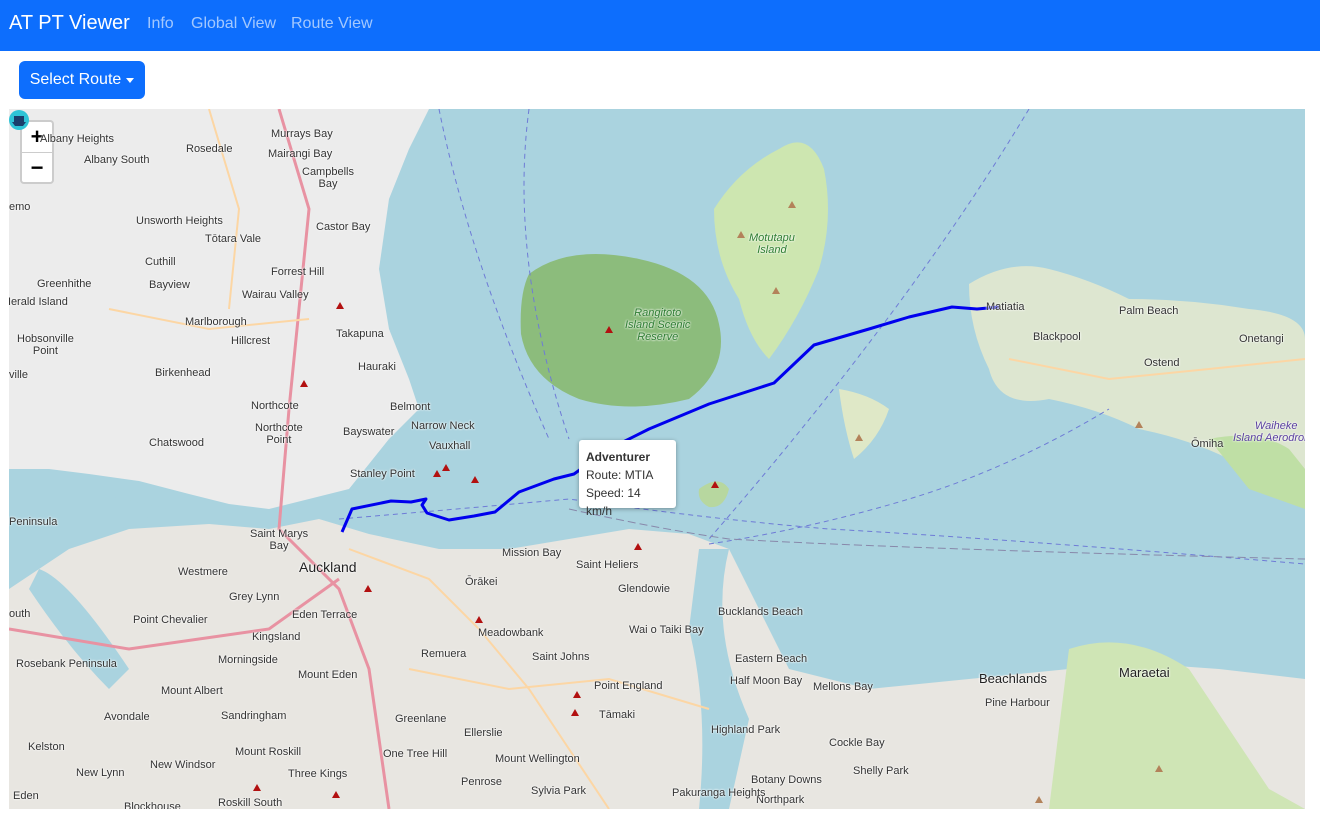 The height and width of the screenshot is (820, 1320). What do you see at coordinates (559, 791) in the screenshot?
I see `place-label: Sylvia Park` at bounding box center [559, 791].